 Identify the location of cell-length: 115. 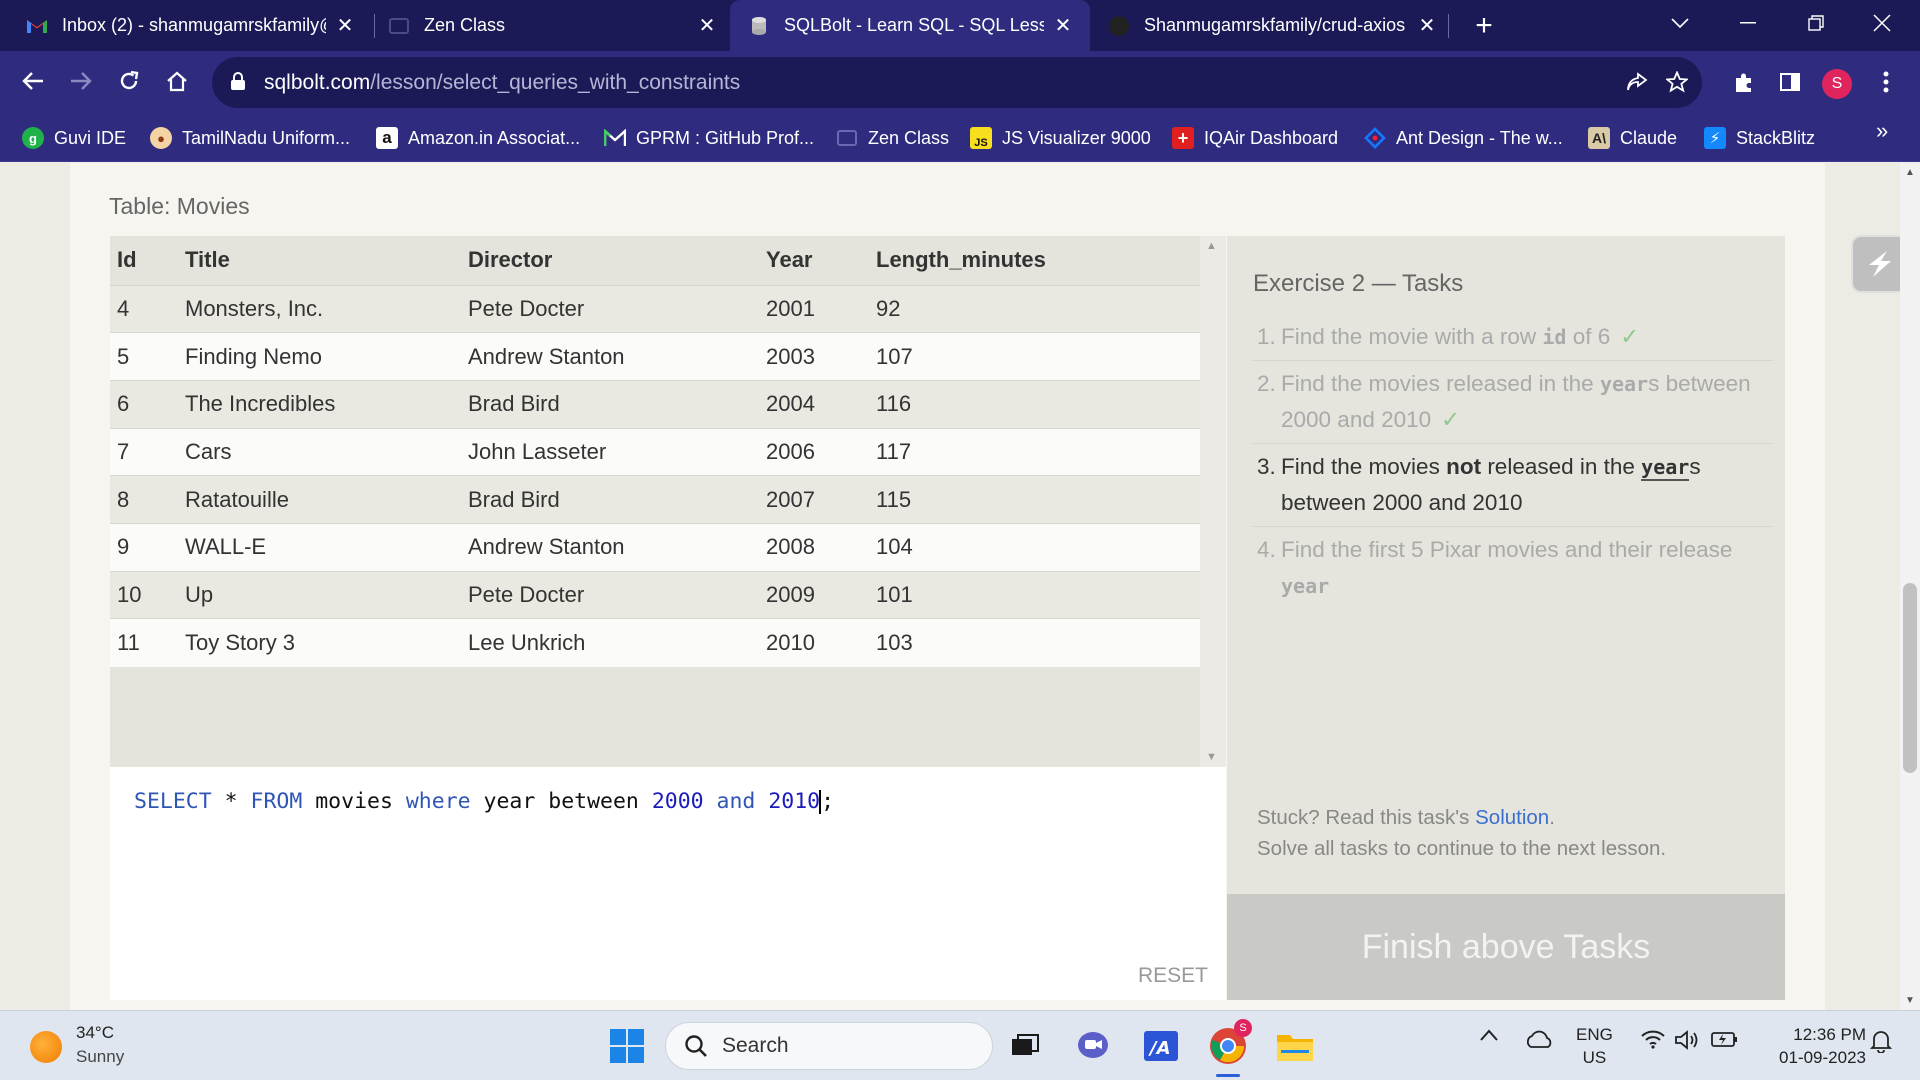
(1034, 499).